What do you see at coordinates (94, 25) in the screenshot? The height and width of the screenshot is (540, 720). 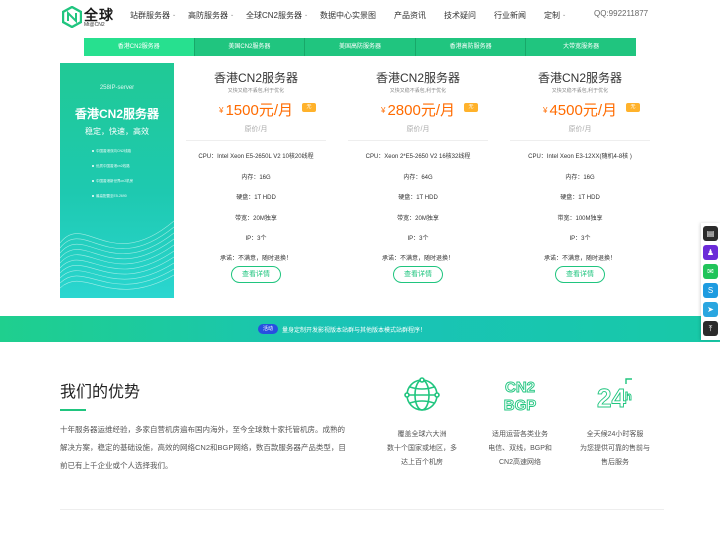 I see `brand-sub: Mt@CN2` at bounding box center [94, 25].